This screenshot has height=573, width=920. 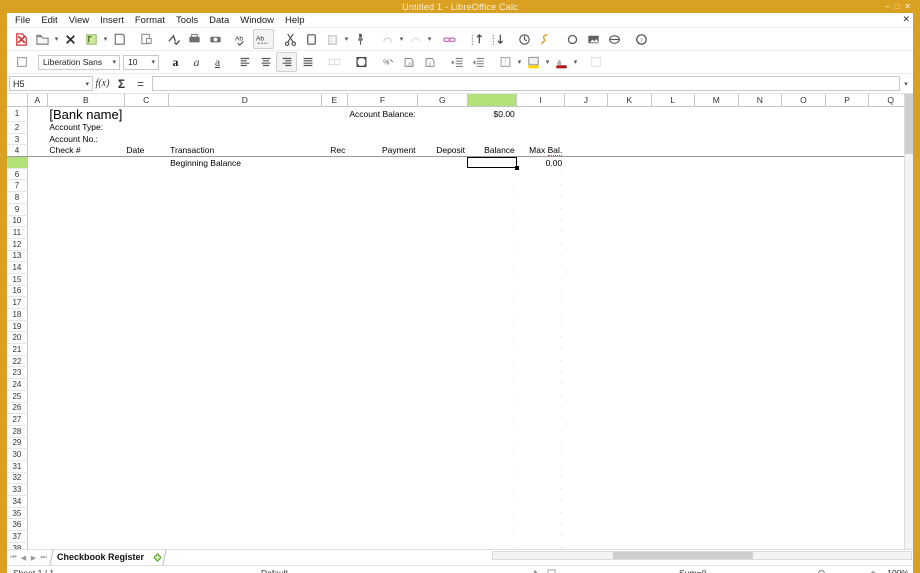 I want to click on cell-E4: Rec, so click(x=334, y=151).